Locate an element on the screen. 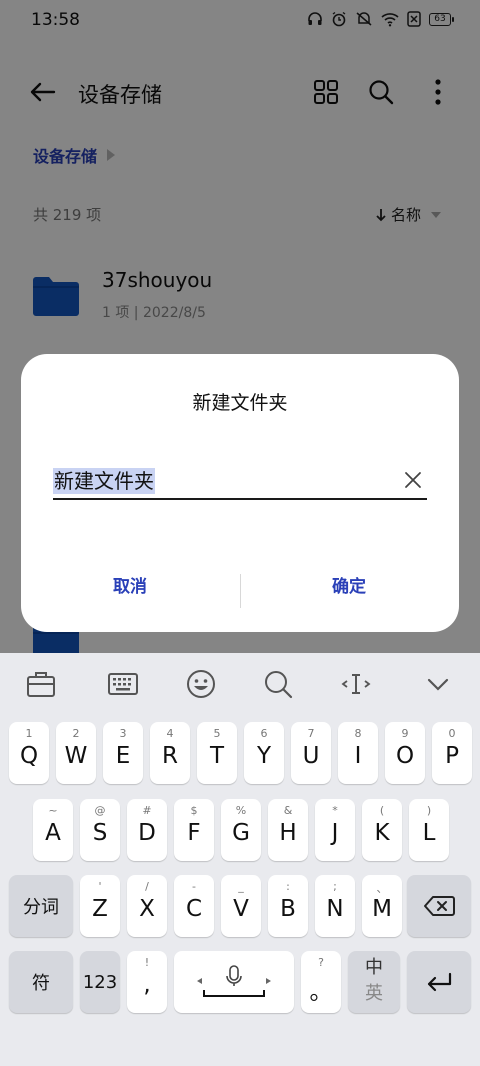 The image size is (480, 1066). search-icon is located at coordinates (278, 684).